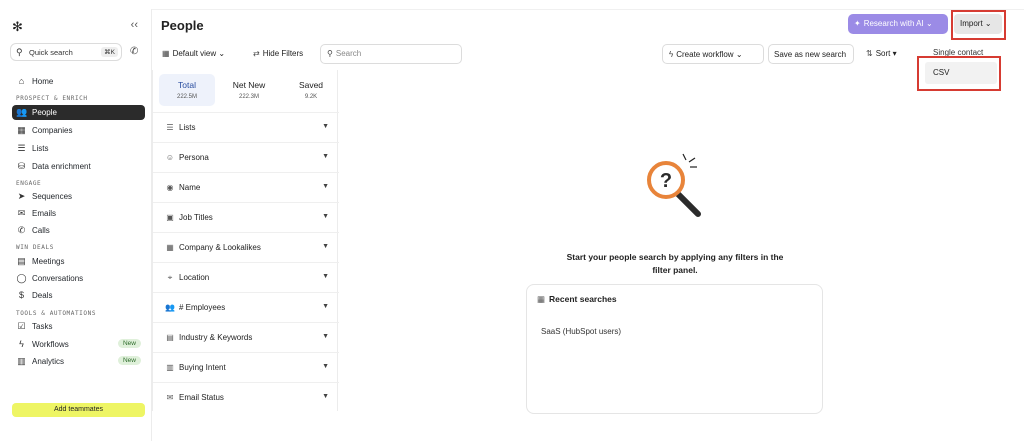 Image resolution: width=1024 pixels, height=441 pixels. I want to click on filter-label: Name, so click(190, 187).